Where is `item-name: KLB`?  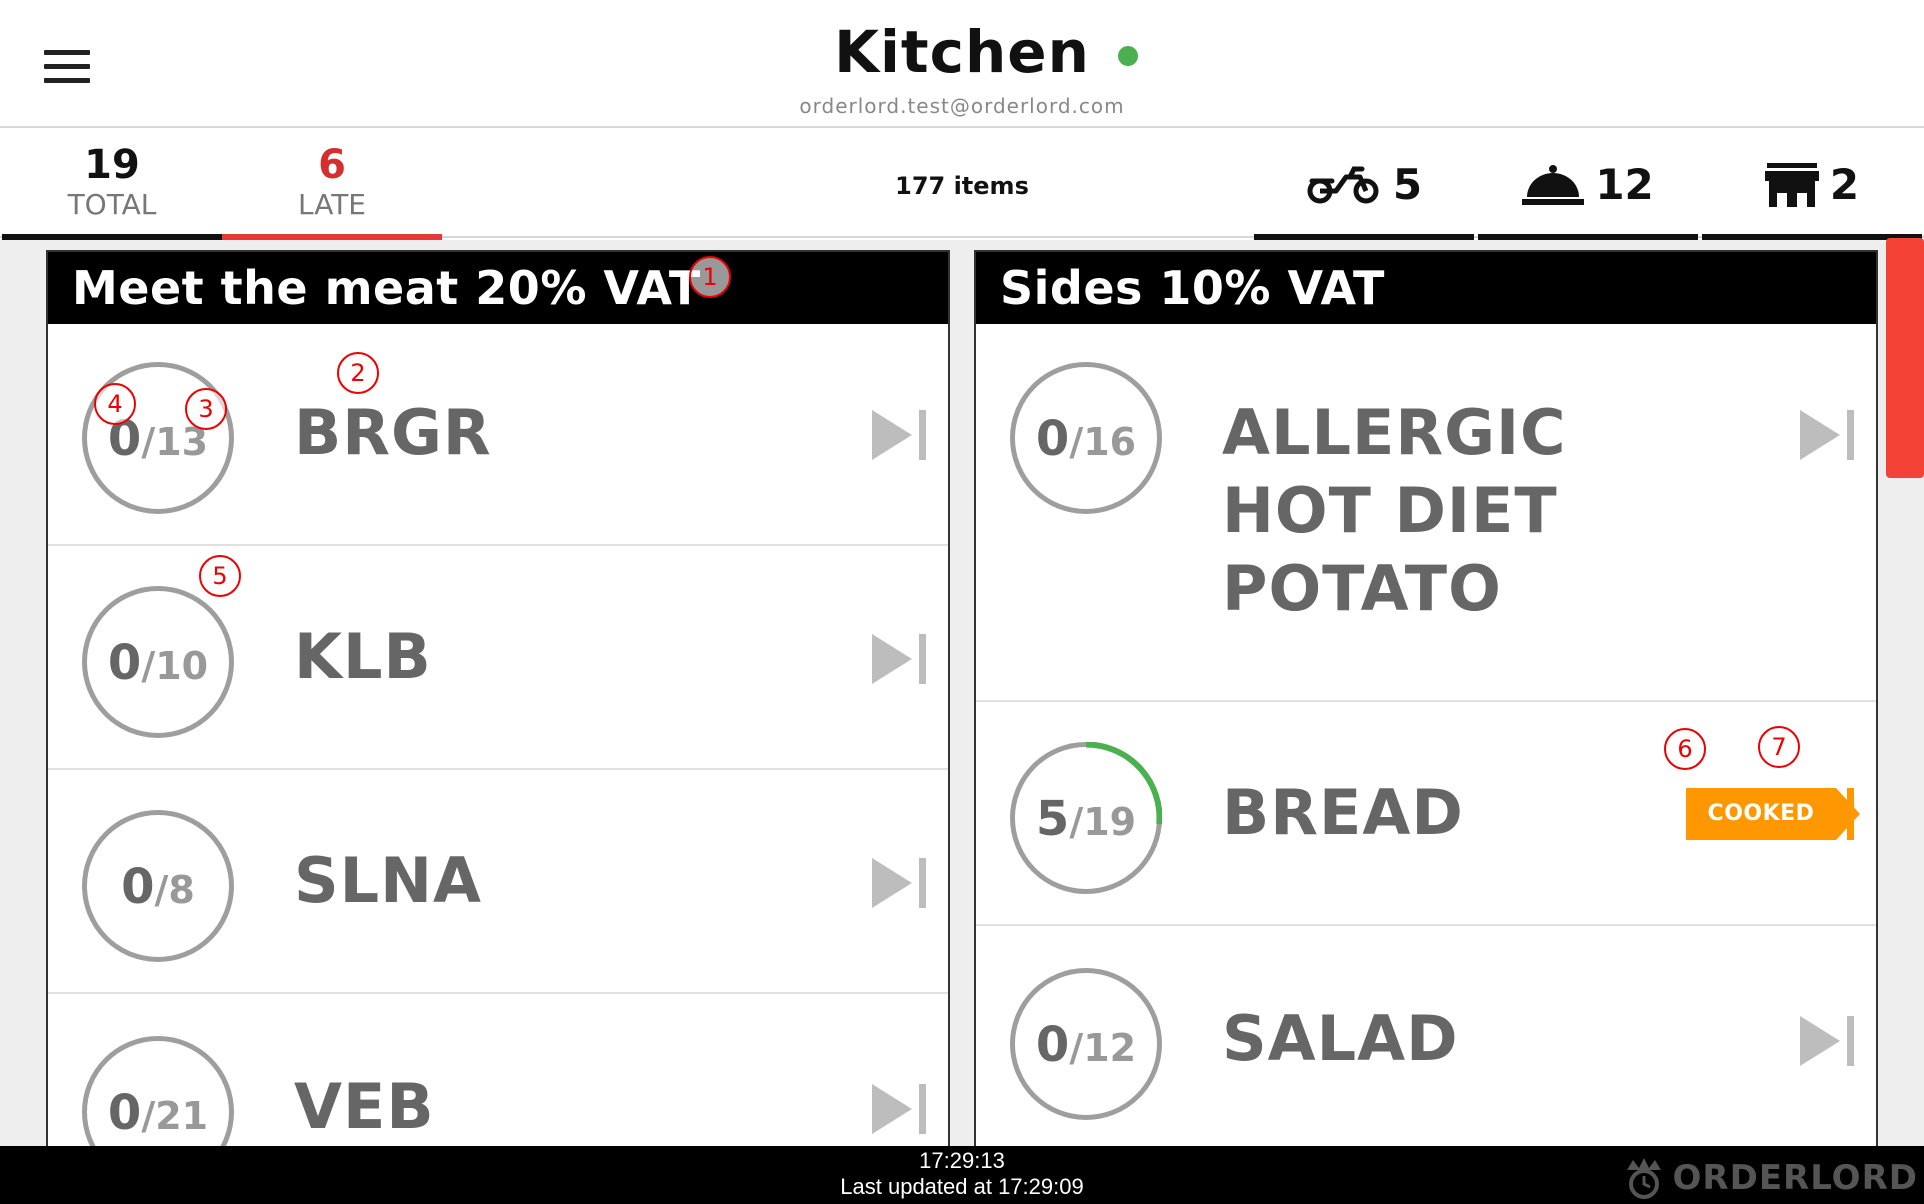
item-name: KLB is located at coordinates (363, 656).